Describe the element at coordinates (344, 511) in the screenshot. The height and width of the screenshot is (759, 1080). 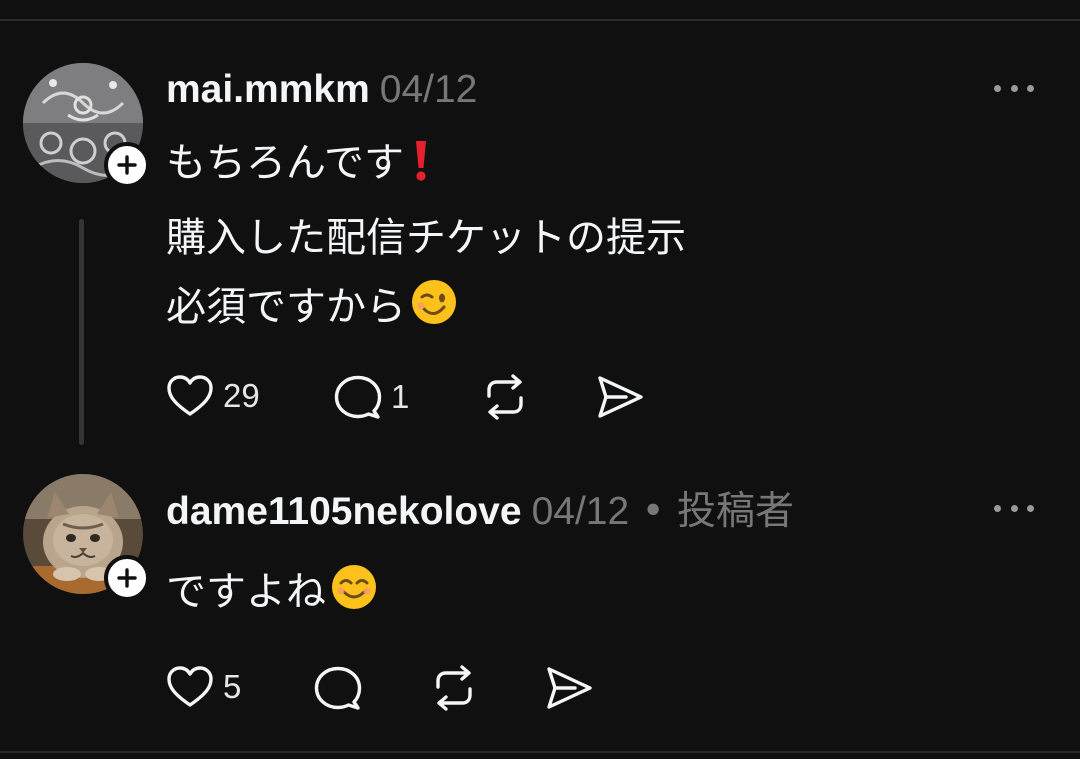
I see `username: dame1105nekolove` at that location.